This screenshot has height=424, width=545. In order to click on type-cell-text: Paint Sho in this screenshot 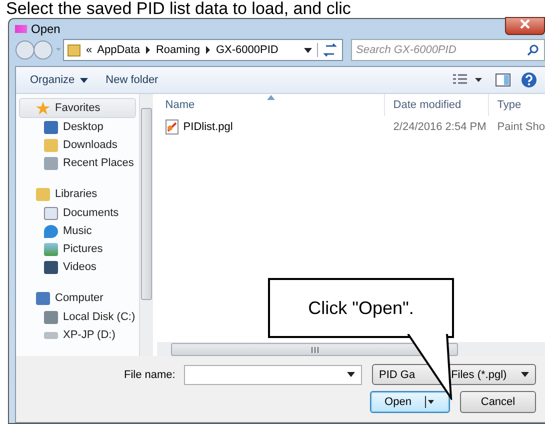, I will do `click(520, 127)`.